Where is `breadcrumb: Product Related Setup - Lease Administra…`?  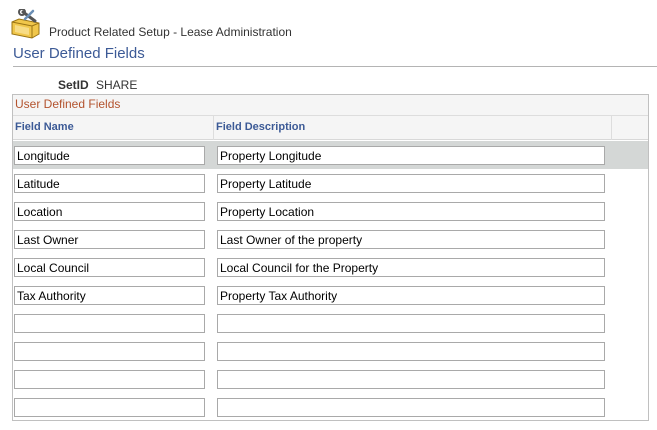 breadcrumb: Product Related Setup - Lease Administra… is located at coordinates (170, 32).